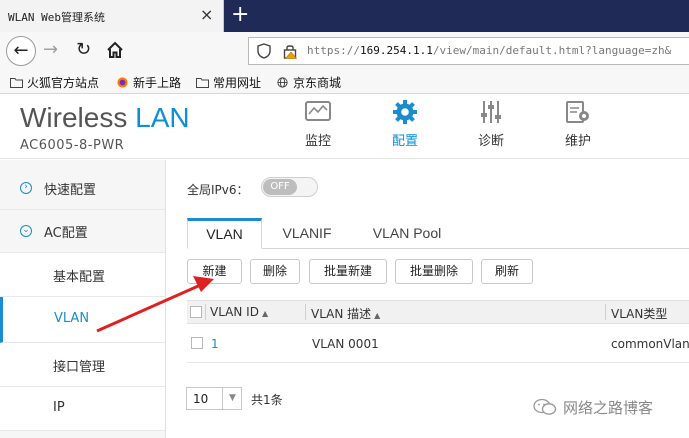 This screenshot has width=689, height=438. Describe the element at coordinates (491, 112) in the screenshot. I see `sliders-icon` at that location.